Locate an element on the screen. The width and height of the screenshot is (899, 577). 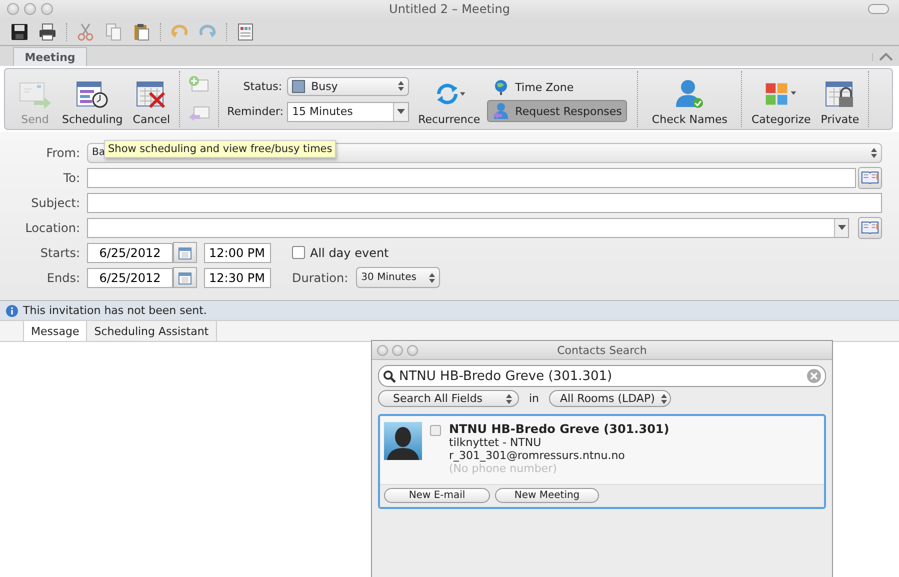
private-button: Private is located at coordinates (840, 99).